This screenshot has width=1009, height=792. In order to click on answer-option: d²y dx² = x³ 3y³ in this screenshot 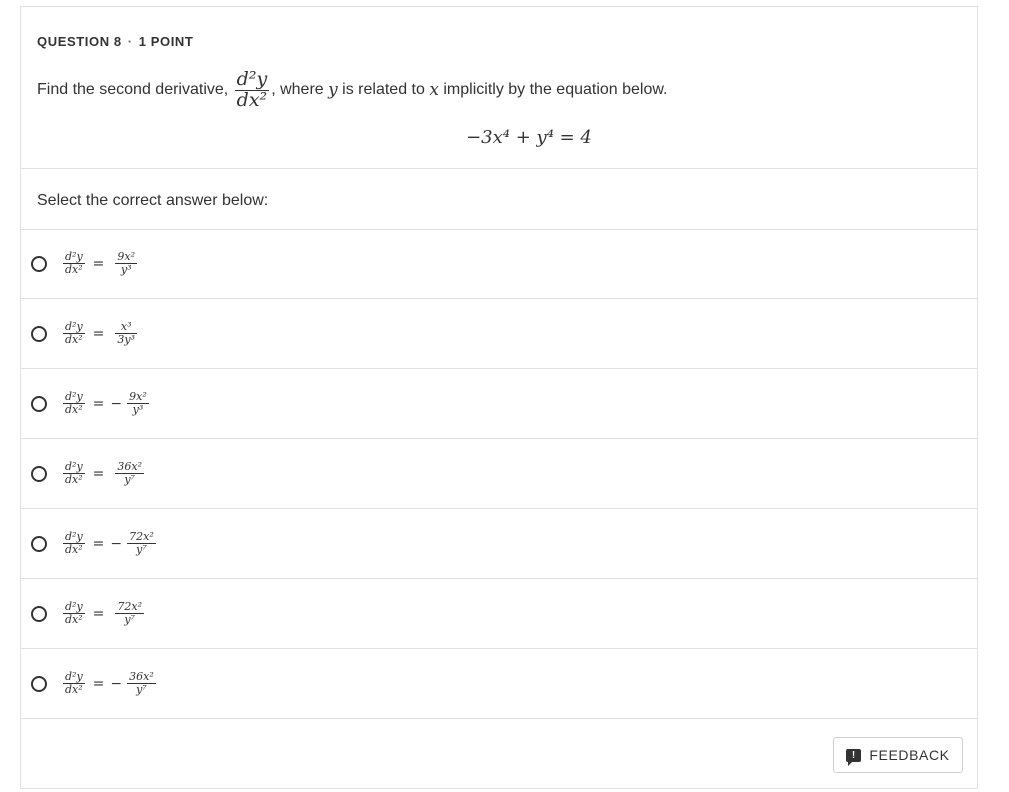, I will do `click(499, 334)`.